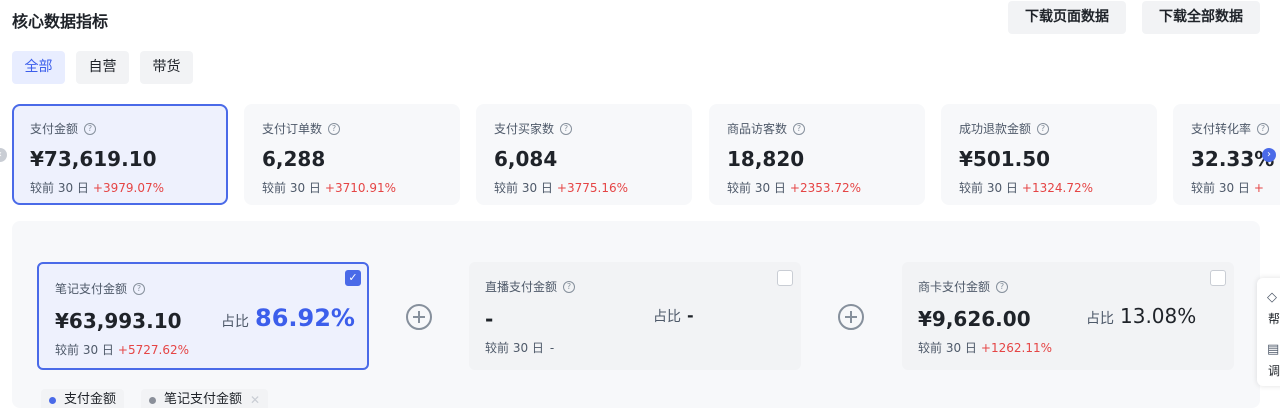  What do you see at coordinates (1057, 188) in the screenshot?
I see `change-value: +1324.72%` at bounding box center [1057, 188].